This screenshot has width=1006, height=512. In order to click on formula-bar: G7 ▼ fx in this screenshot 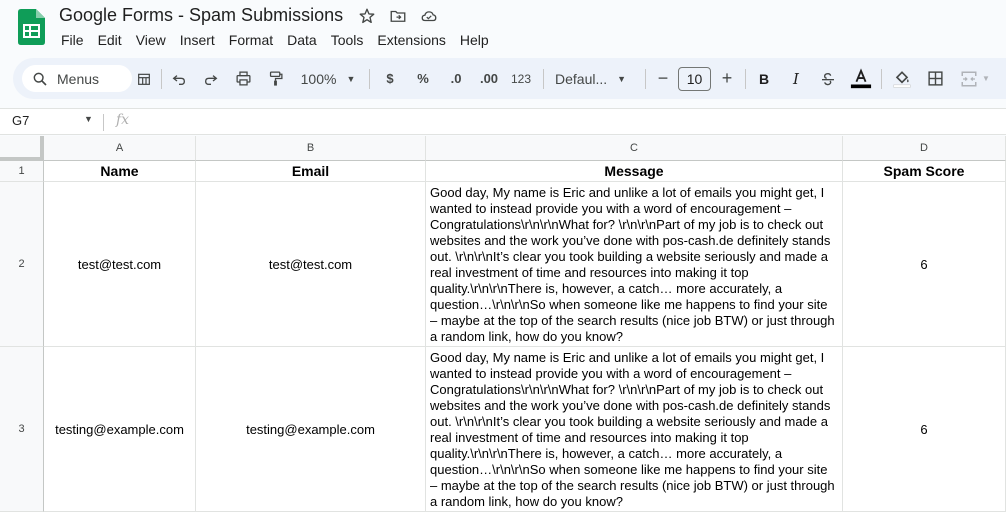, I will do `click(503, 121)`.